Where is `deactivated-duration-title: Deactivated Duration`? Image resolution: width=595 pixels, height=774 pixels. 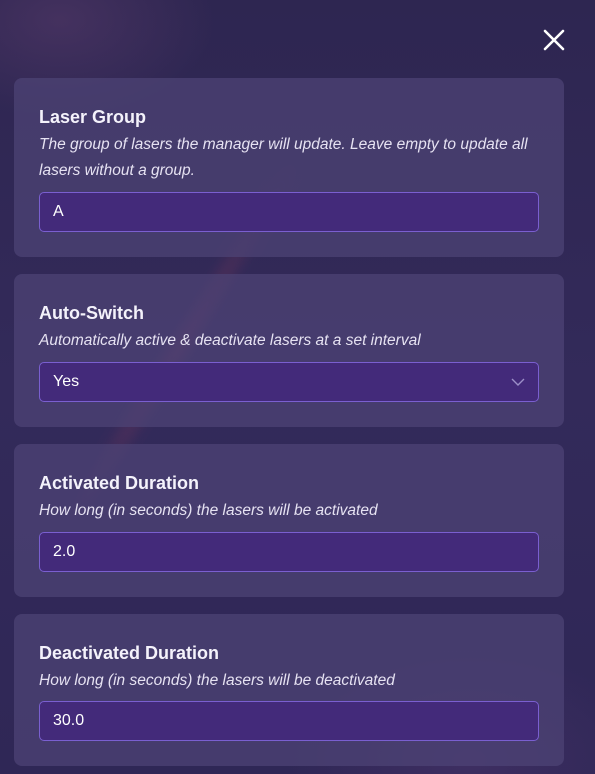 deactivated-duration-title: Deactivated Duration is located at coordinates (129, 653).